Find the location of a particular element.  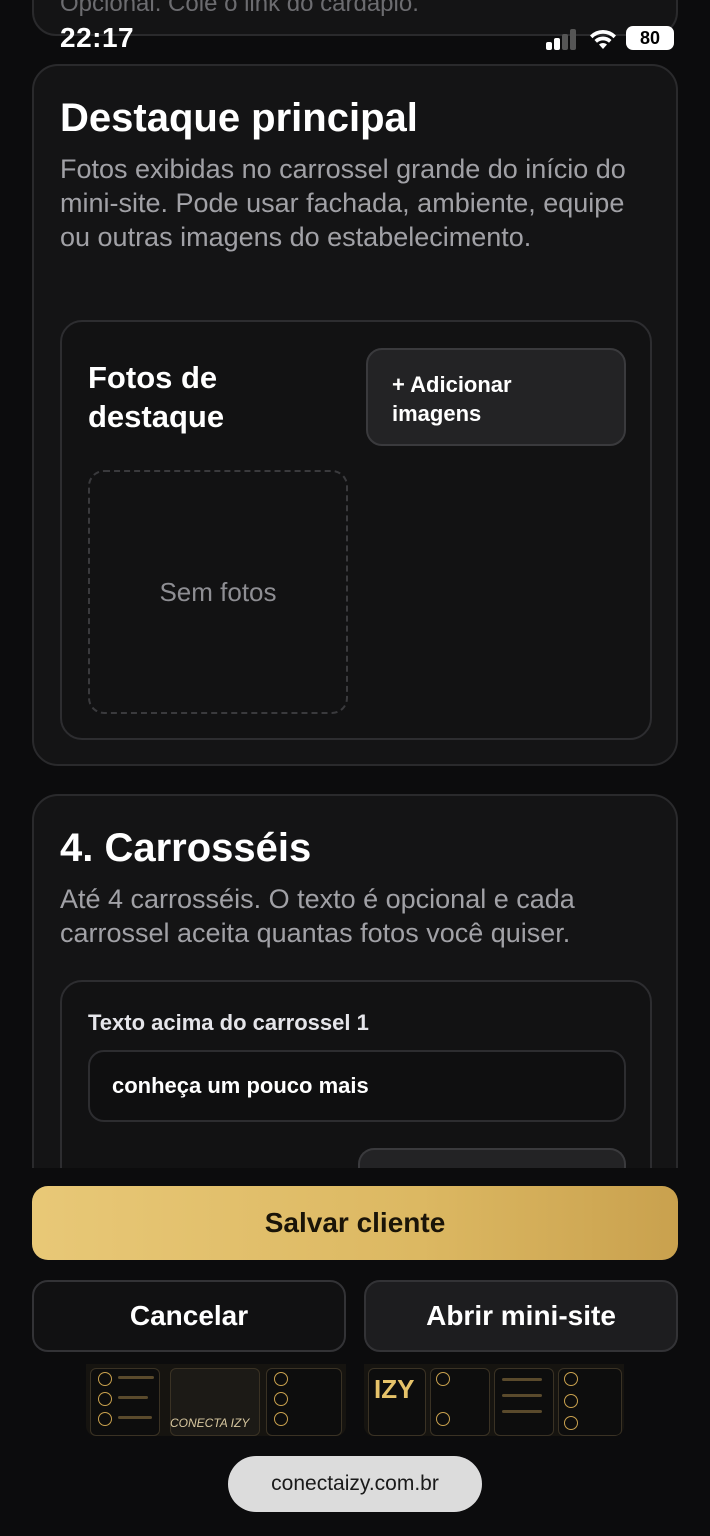

add-images-button: + Adicionar imagens is located at coordinates (496, 397).